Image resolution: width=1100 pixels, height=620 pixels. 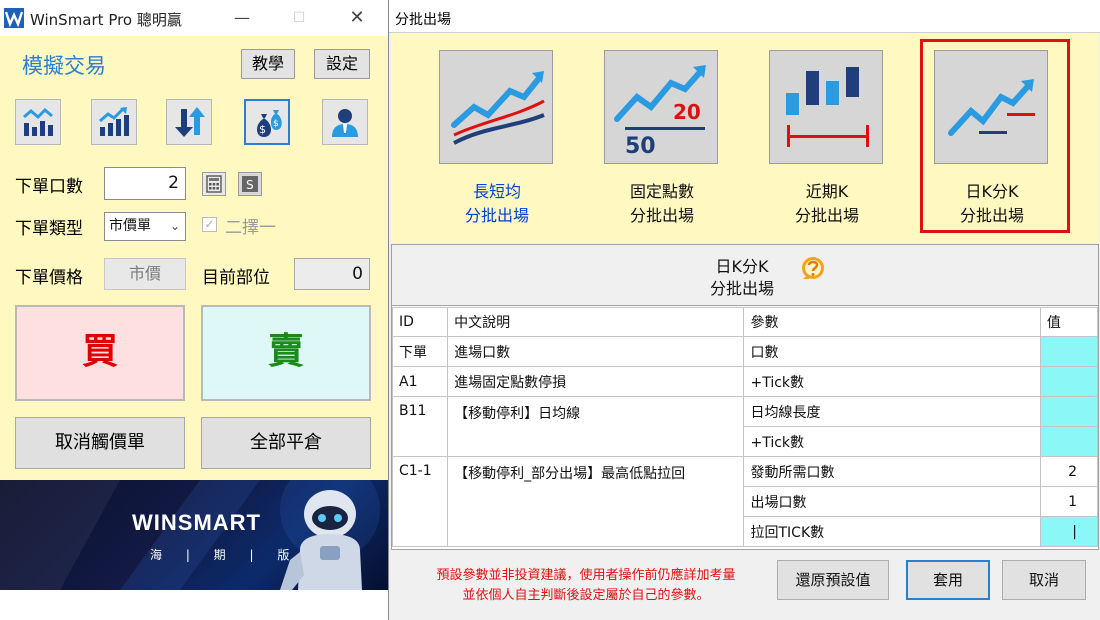 What do you see at coordinates (236, 278) in the screenshot?
I see `current-position-label: 目前部位` at bounding box center [236, 278].